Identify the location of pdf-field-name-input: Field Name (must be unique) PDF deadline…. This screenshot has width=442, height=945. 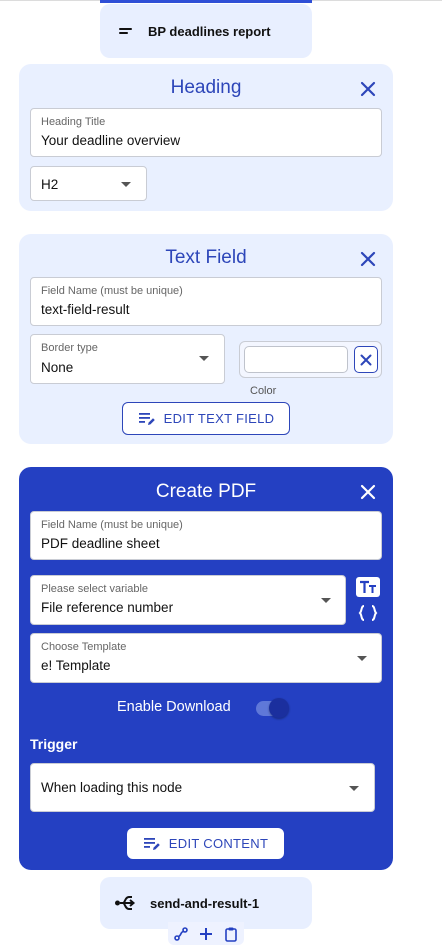
(206, 535).